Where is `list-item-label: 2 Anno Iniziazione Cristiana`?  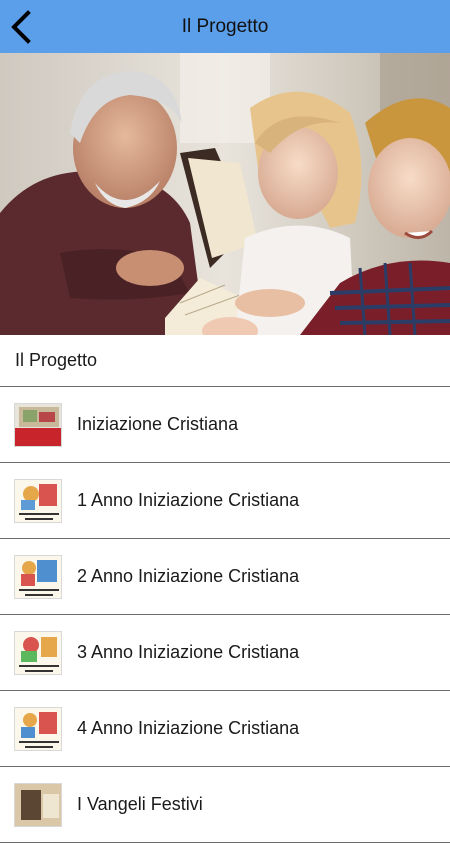
list-item-label: 2 Anno Iniziazione Cristiana is located at coordinates (188, 576).